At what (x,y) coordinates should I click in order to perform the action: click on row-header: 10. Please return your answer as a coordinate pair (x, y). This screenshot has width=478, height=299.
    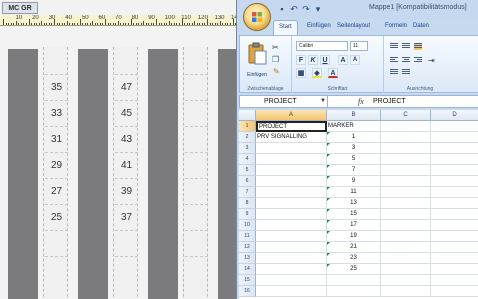
    Looking at the image, I should click on (247, 225).